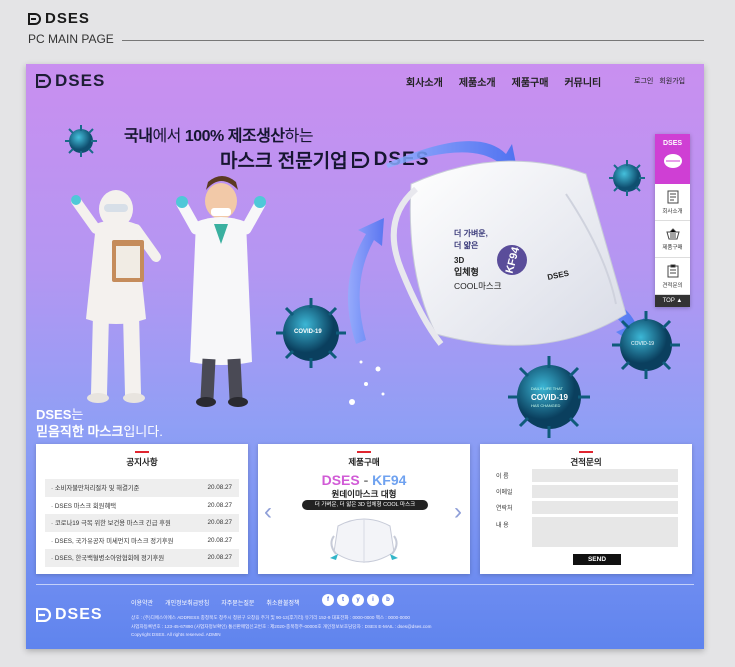  What do you see at coordinates (143, 431) in the screenshot?
I see `tagline-text: 입니다.` at bounding box center [143, 431].